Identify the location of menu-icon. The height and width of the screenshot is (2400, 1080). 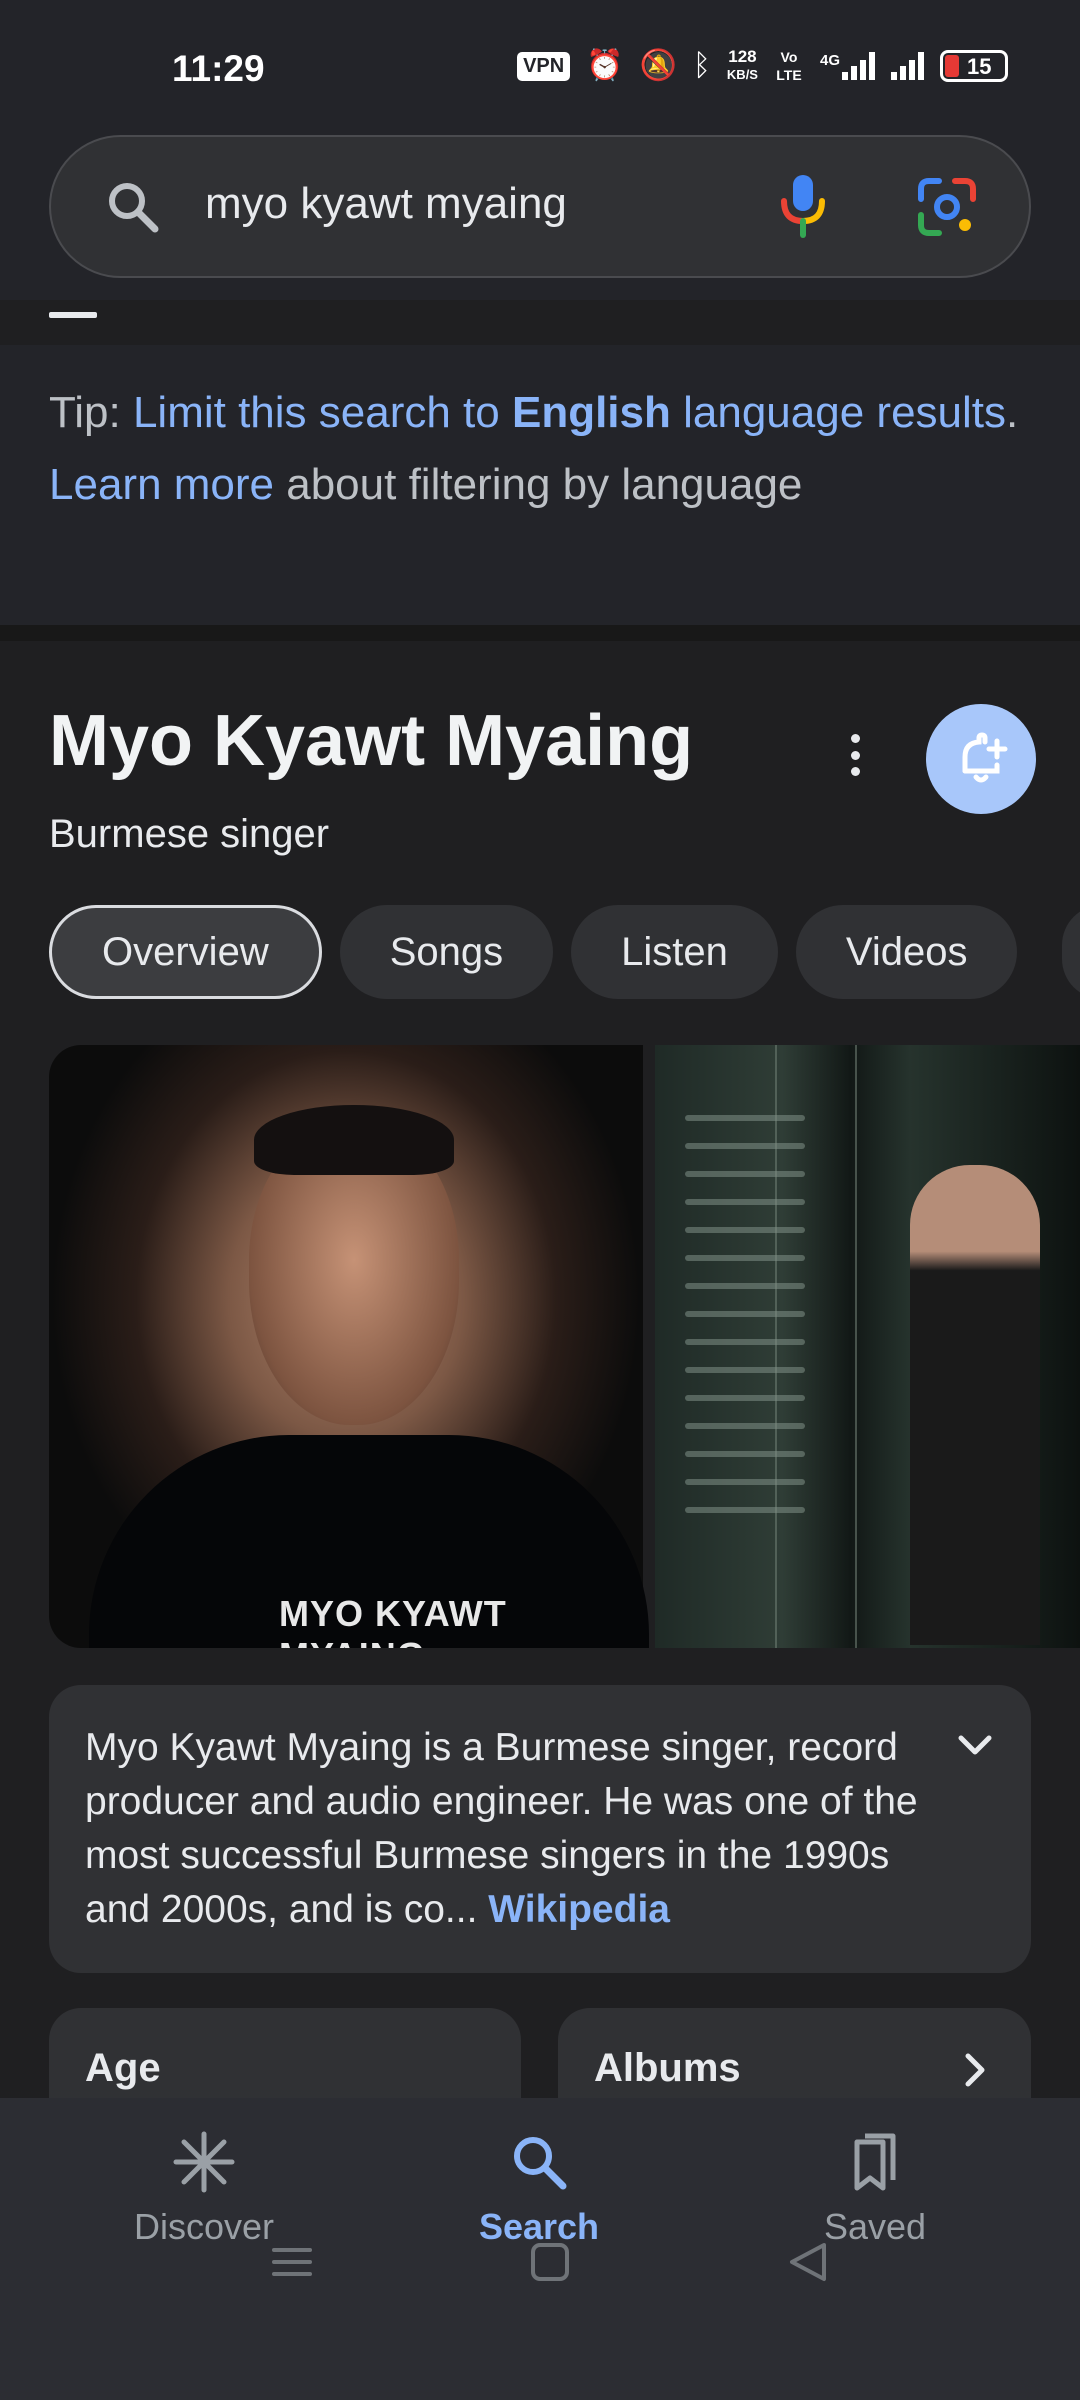
(292, 2262).